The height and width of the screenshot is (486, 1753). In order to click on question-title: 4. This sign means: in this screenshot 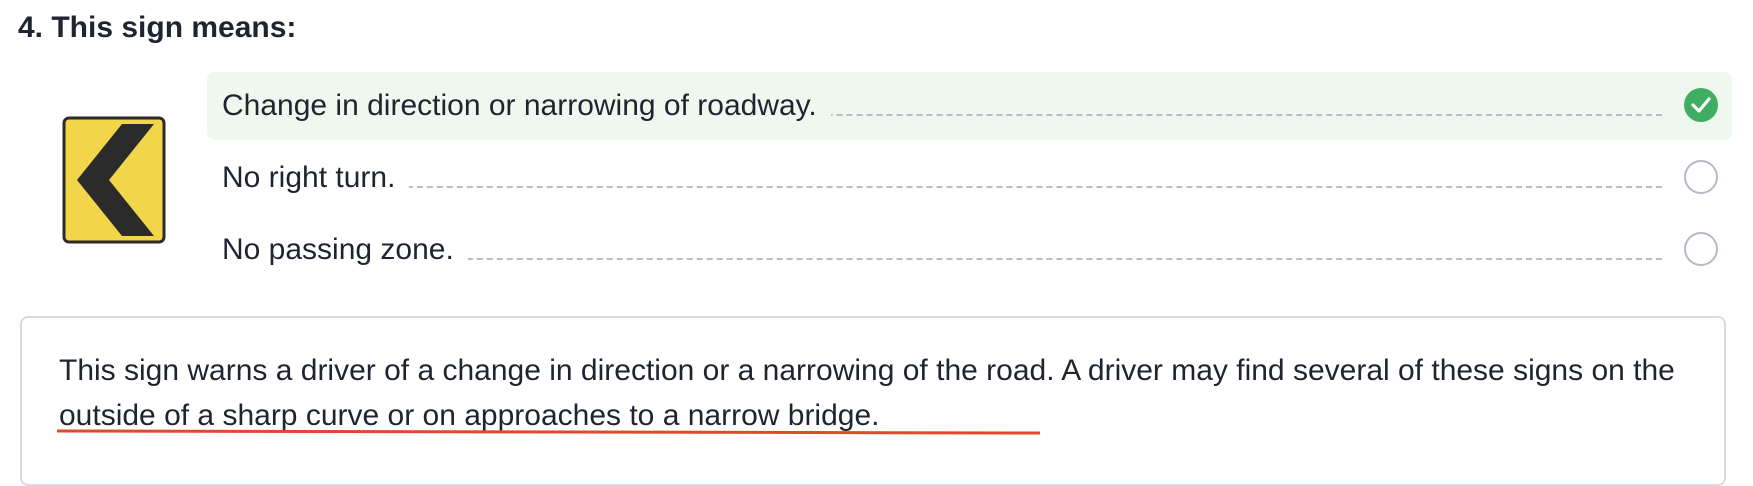, I will do `click(157, 27)`.